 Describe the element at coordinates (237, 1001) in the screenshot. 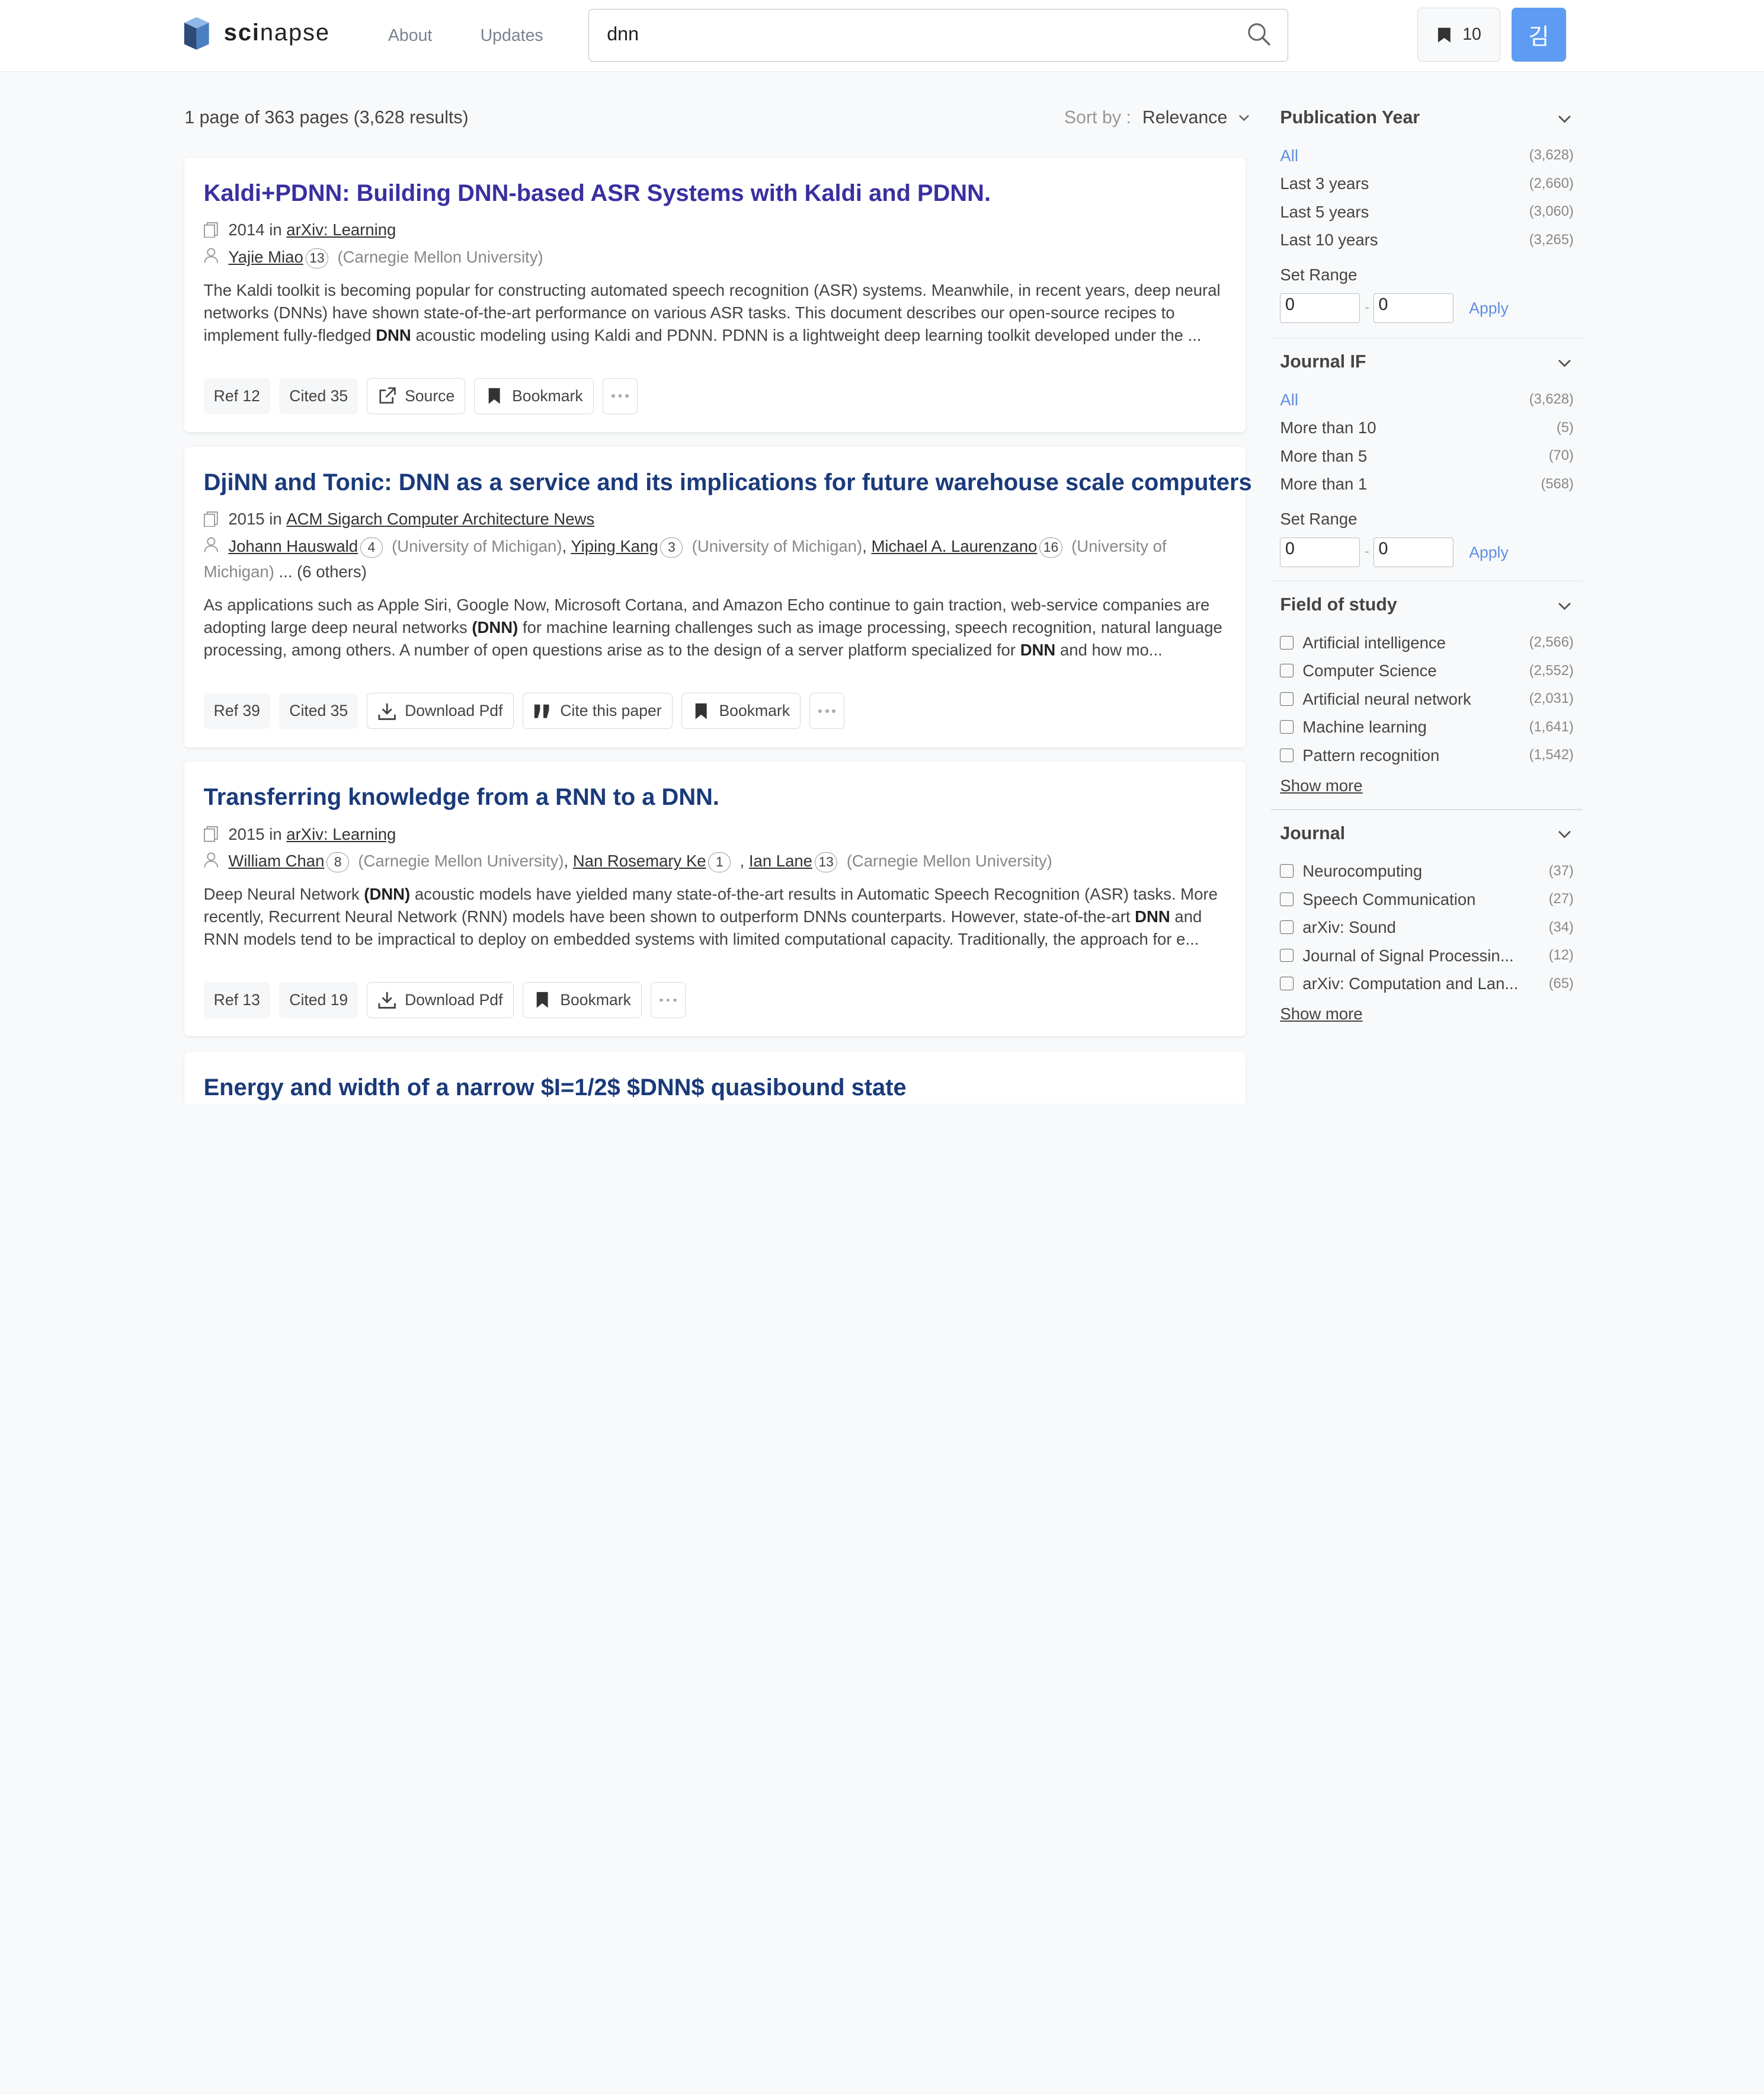

I see `ref-count: Ref 13` at that location.